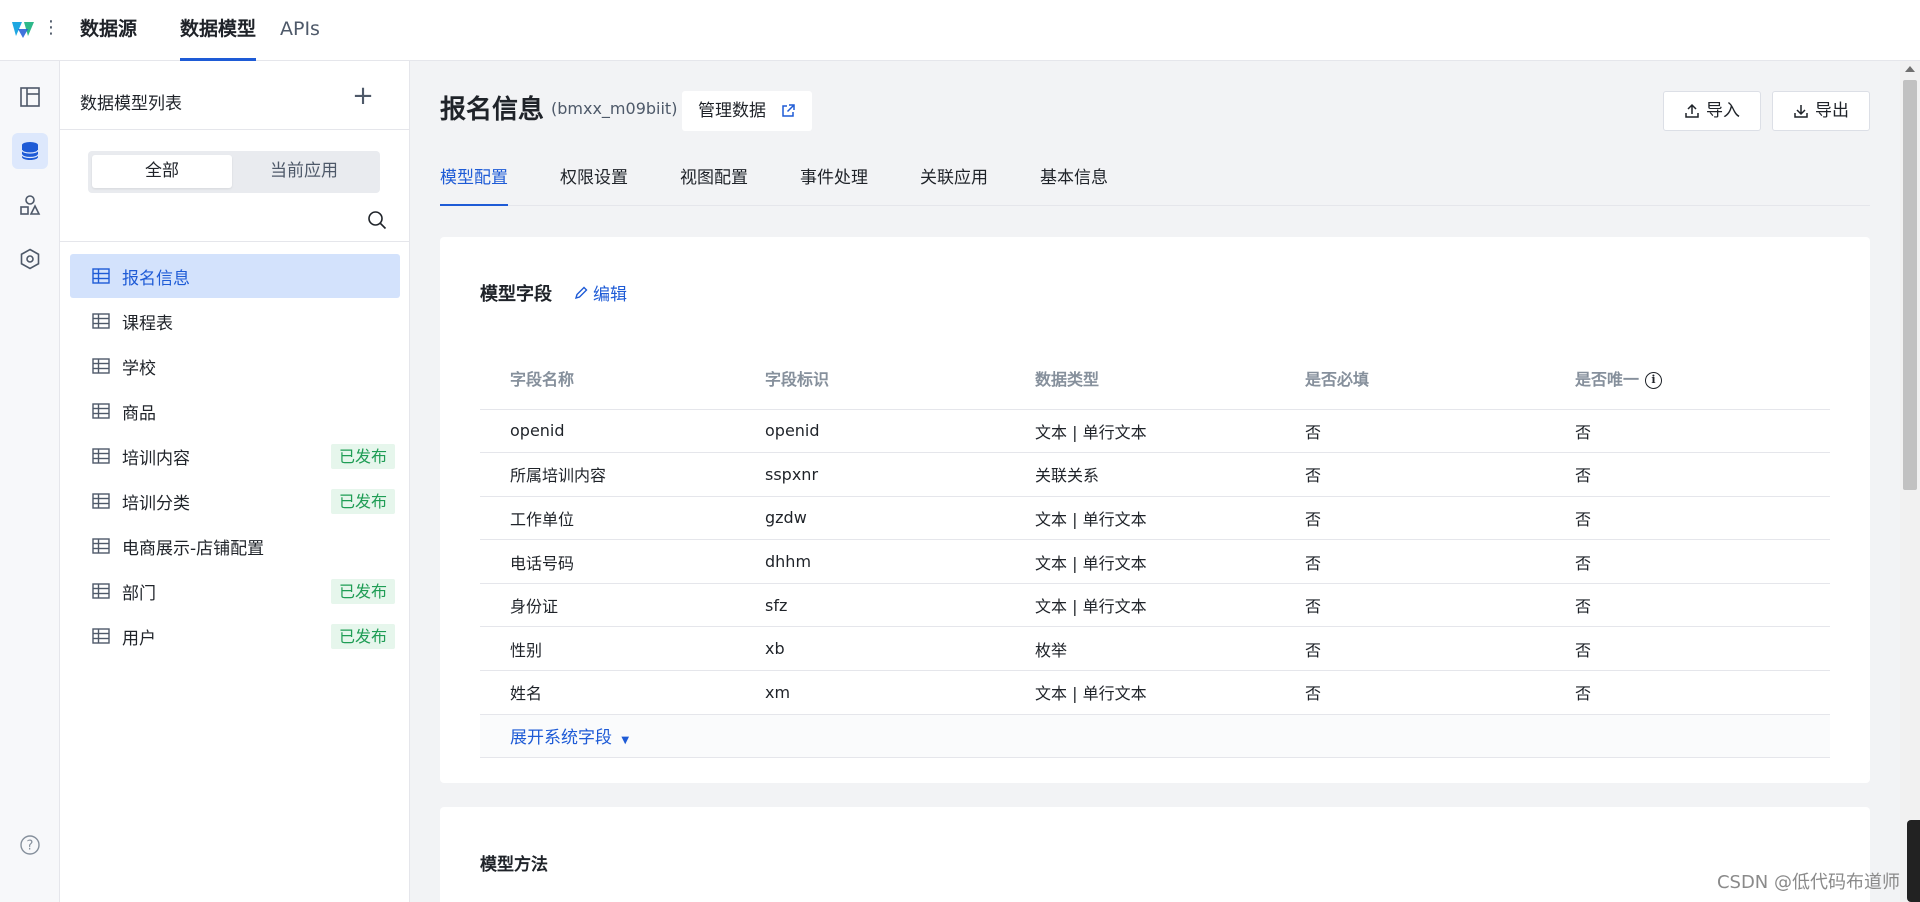 This screenshot has width=1920, height=902. I want to click on column-header: 数据类型, so click(1140, 378).